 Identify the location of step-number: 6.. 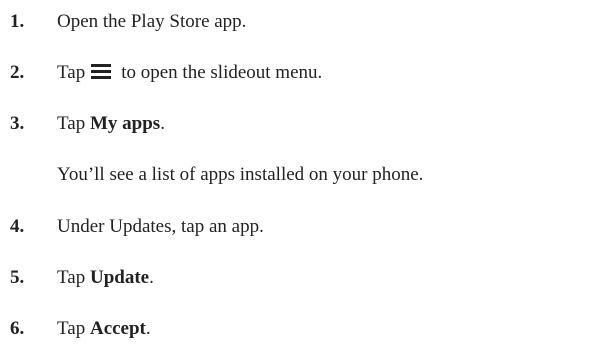
(17, 328).